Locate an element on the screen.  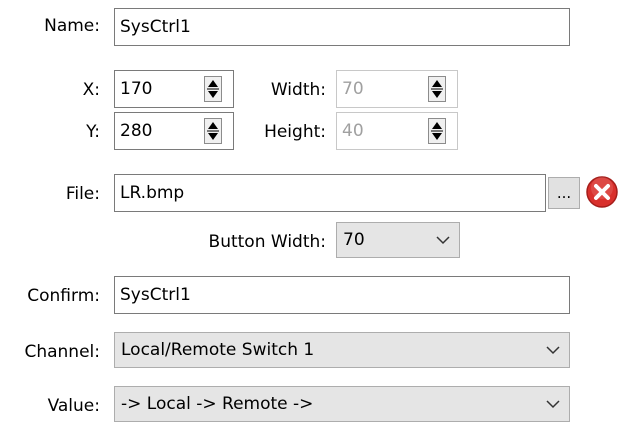
channel-select: Local/Remote Switch 1 is located at coordinates (342, 350).